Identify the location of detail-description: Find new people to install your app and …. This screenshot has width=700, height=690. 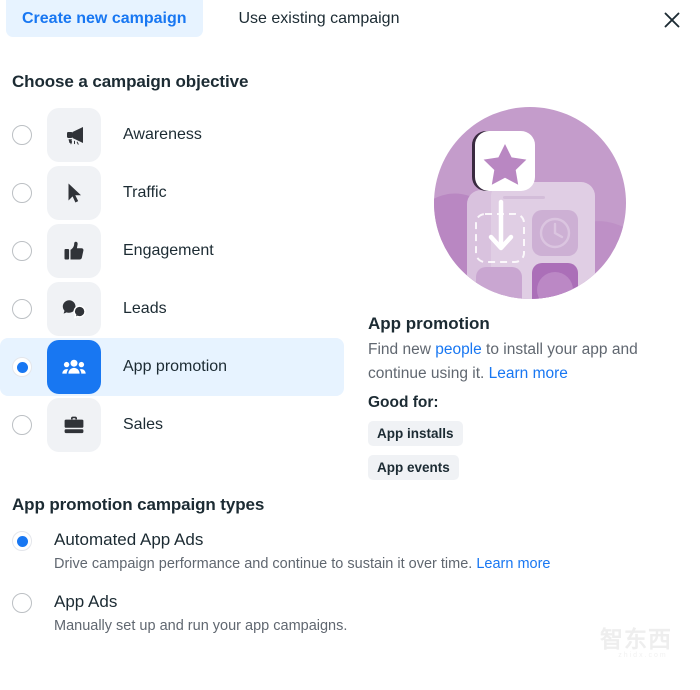
(524, 362).